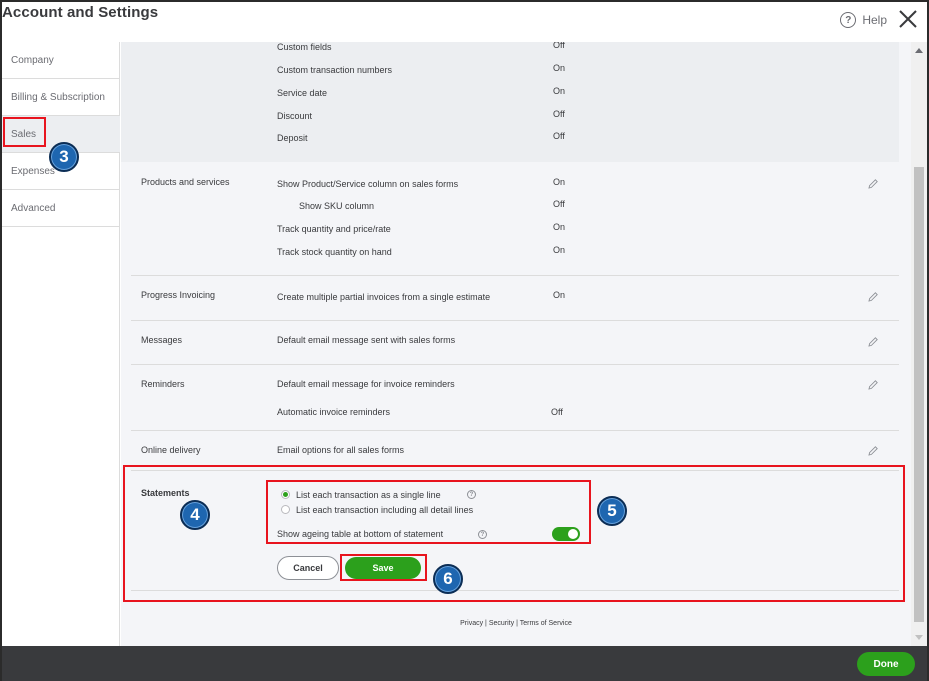  What do you see at coordinates (908, 19) in the screenshot?
I see `close-icon` at bounding box center [908, 19].